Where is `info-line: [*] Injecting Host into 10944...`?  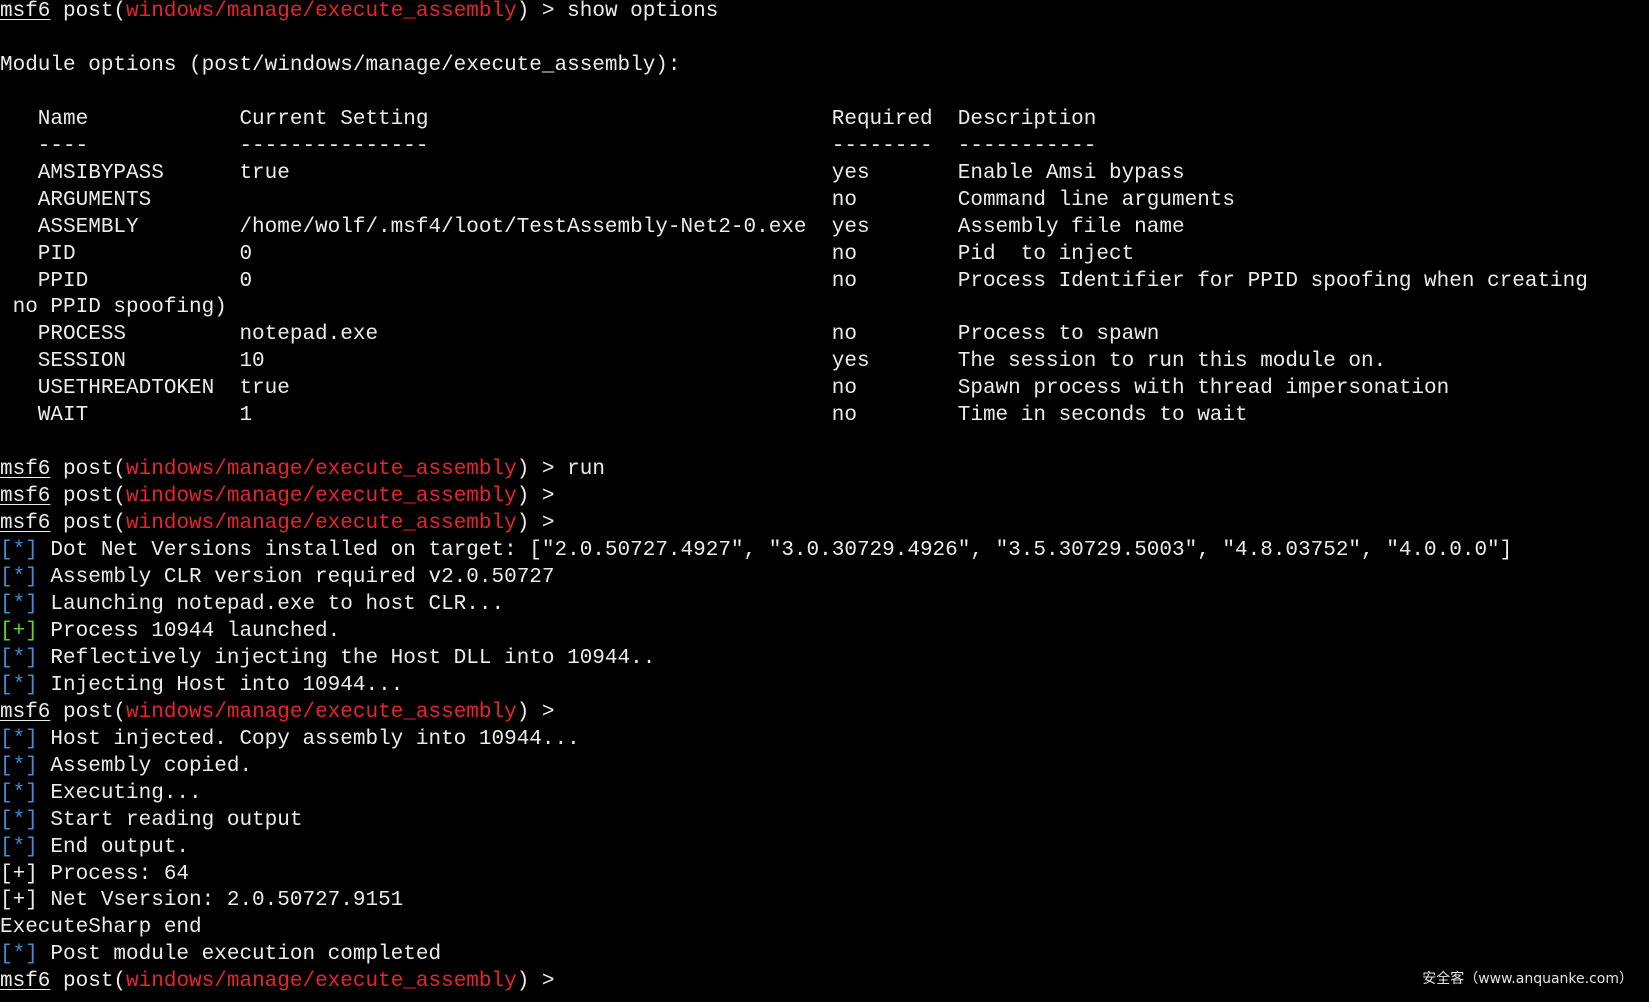
info-line: [*] Injecting Host into 10944... is located at coordinates (824, 686).